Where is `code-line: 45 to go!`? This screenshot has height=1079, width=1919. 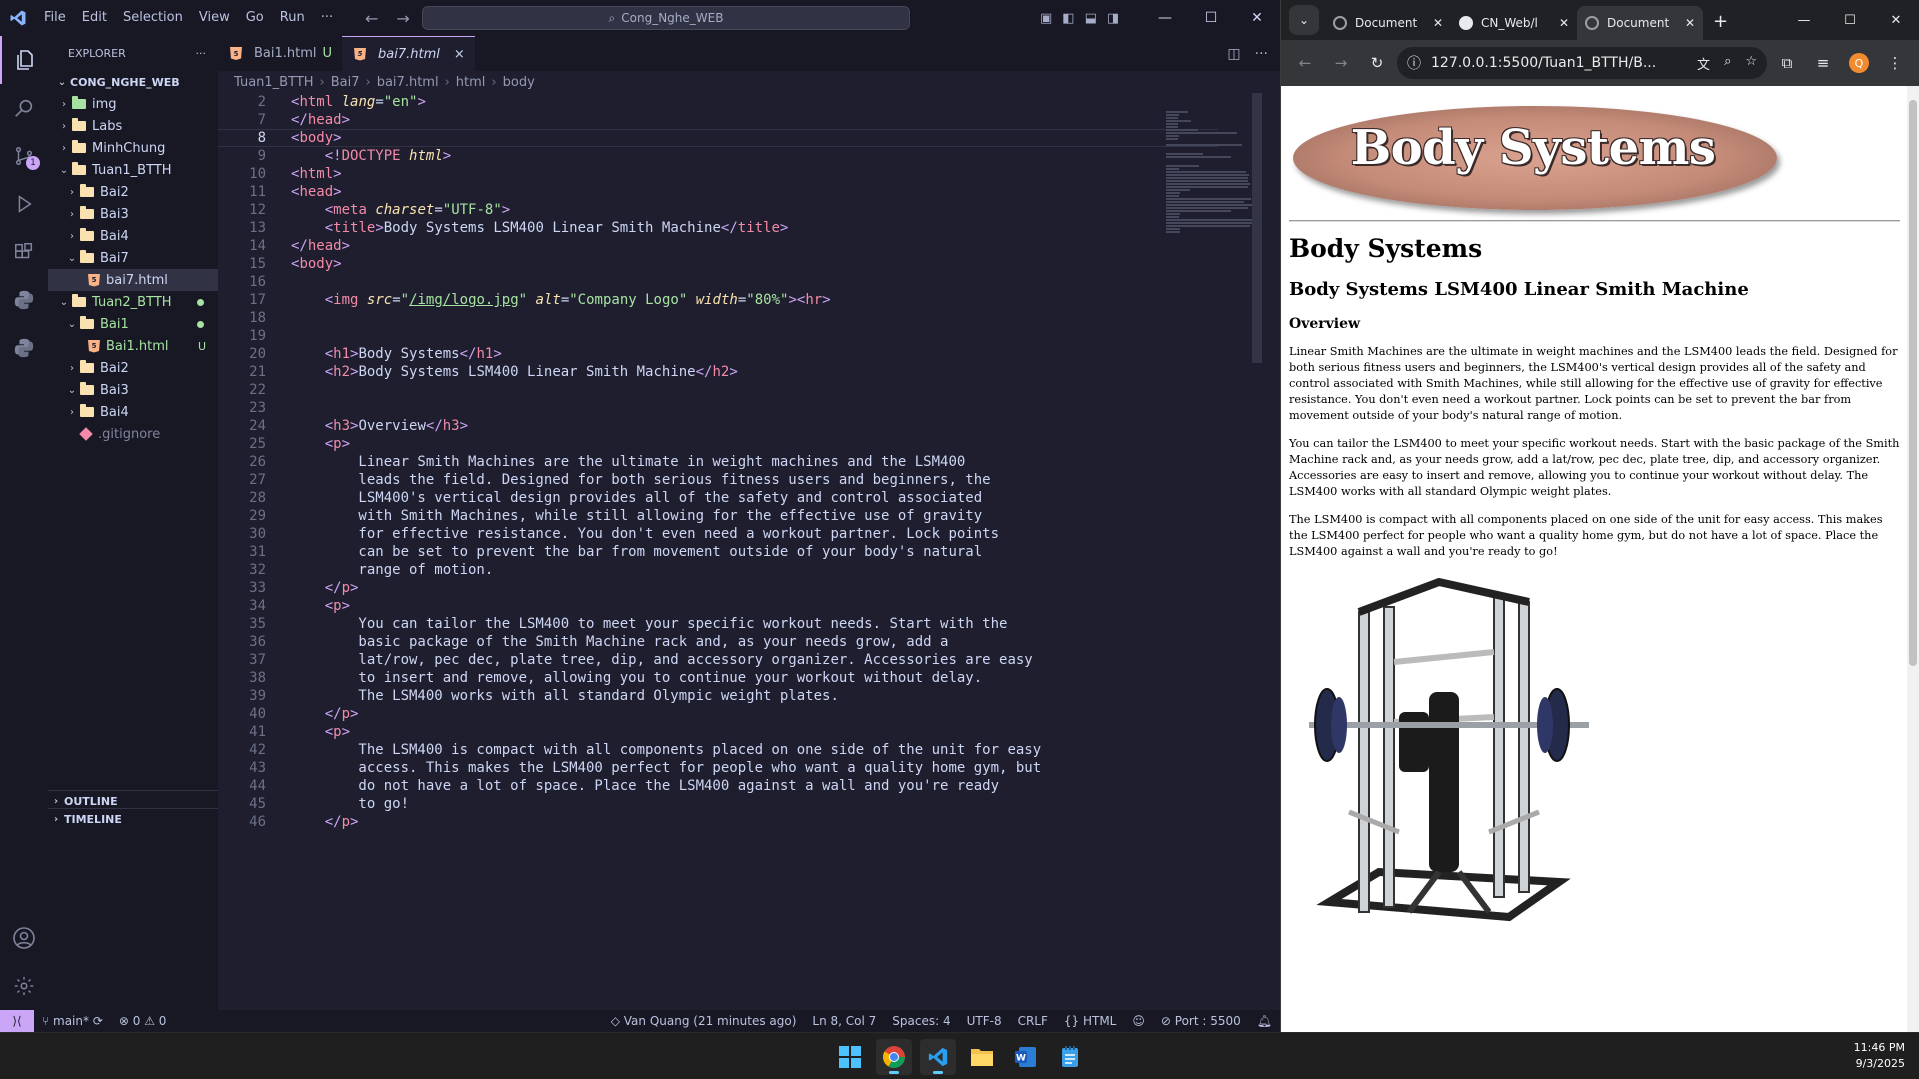 code-line: 45 to go! is located at coordinates (718, 804).